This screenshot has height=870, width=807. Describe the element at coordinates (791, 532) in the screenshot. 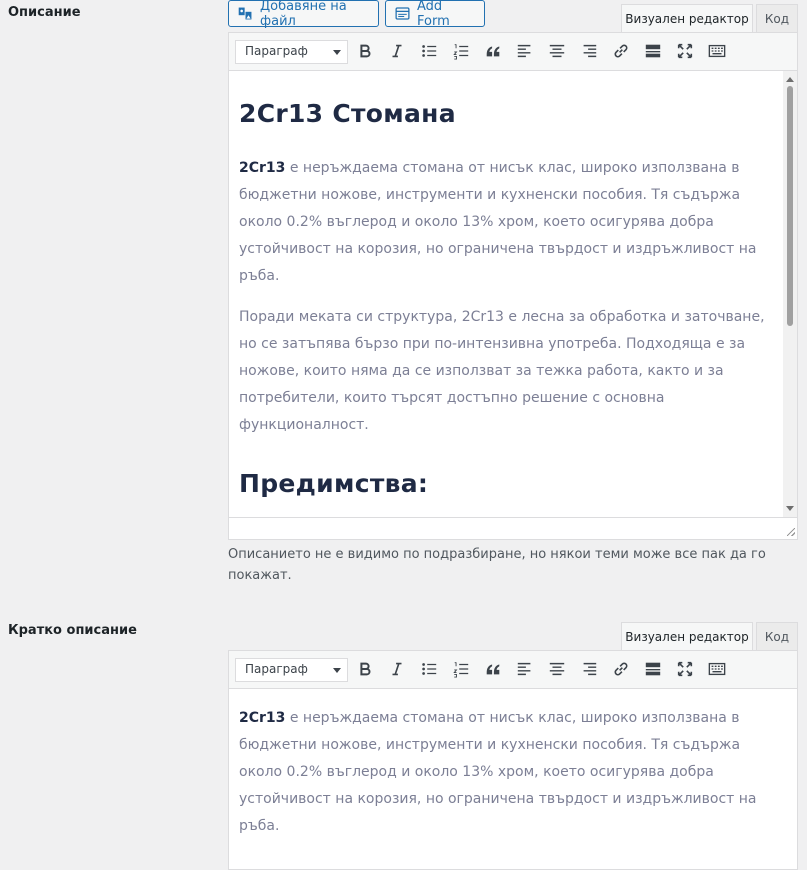

I see `resize-handle-icon` at that location.